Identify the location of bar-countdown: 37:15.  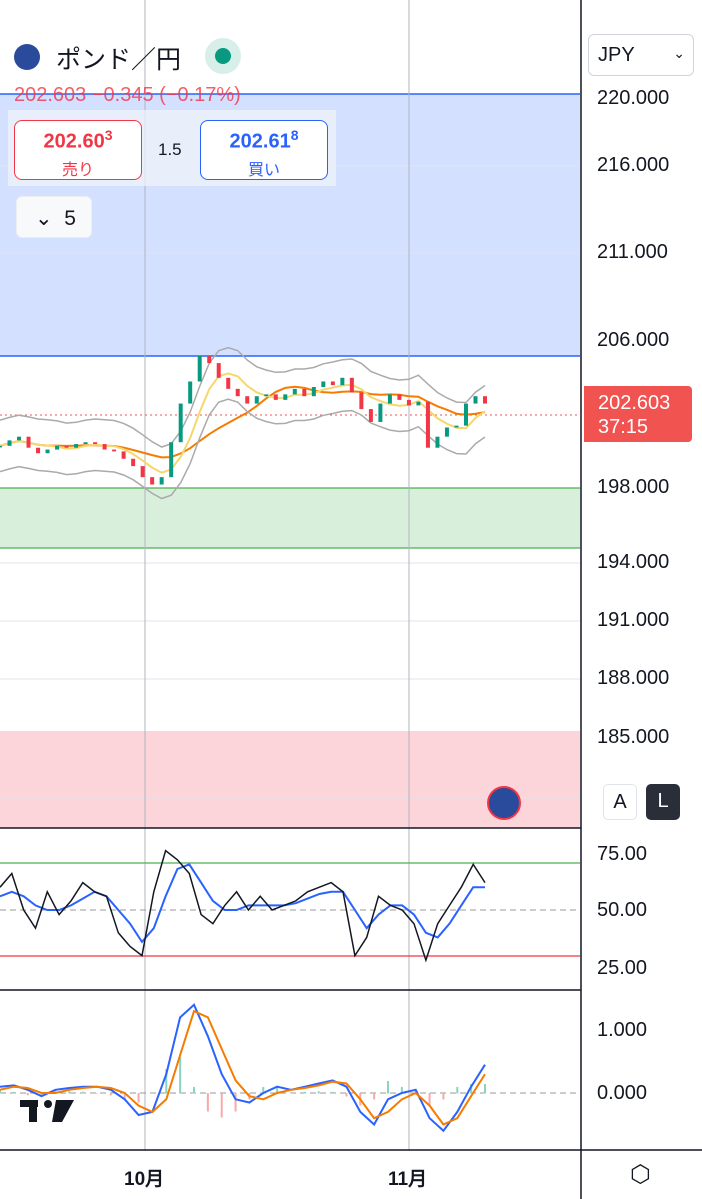
(623, 427).